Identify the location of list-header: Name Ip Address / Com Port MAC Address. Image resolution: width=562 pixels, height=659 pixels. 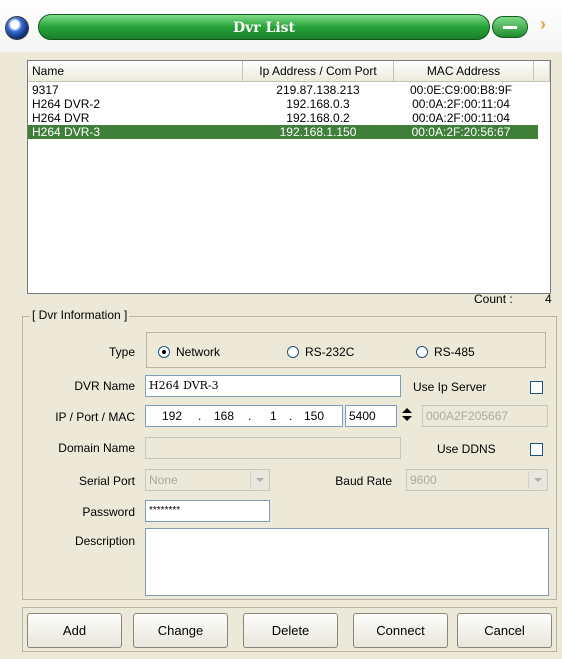
(289, 71).